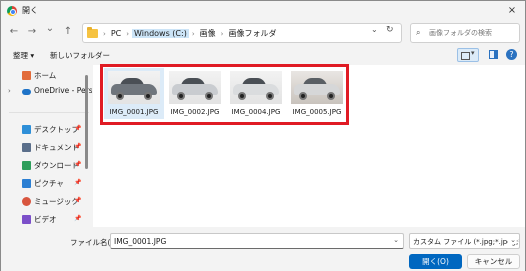 This screenshot has height=271, width=526. I want to click on sidebar-scrollbar, so click(86, 122).